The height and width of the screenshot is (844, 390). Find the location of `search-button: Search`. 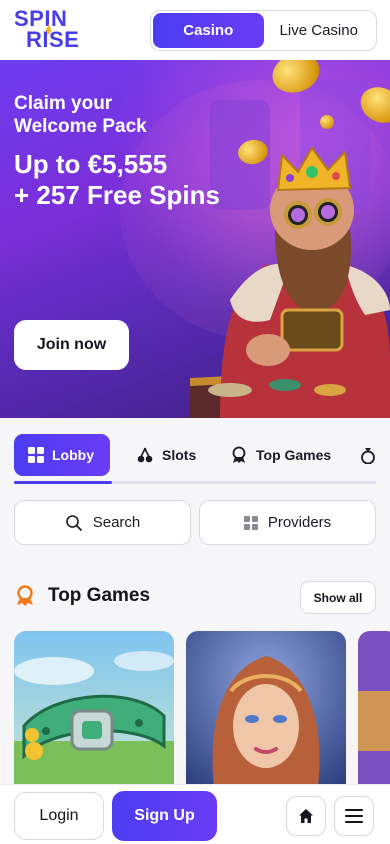

search-button: Search is located at coordinates (102, 522).